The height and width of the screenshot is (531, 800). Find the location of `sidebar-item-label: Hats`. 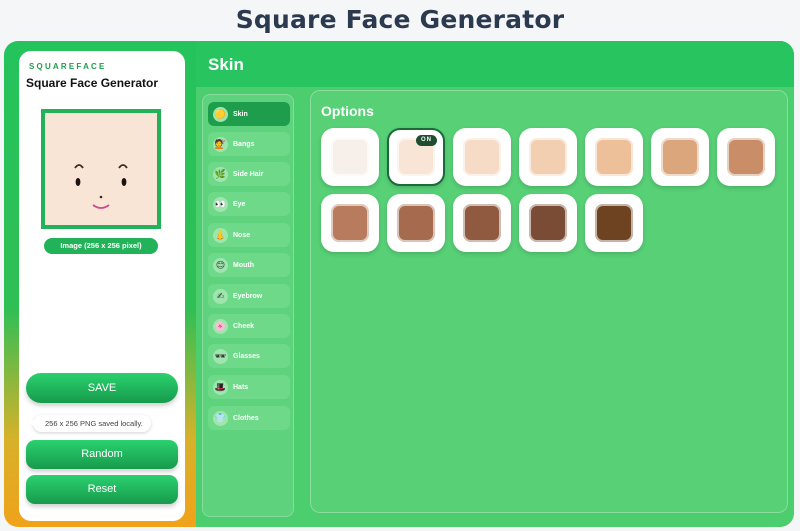

sidebar-item-label: Hats is located at coordinates (241, 387).